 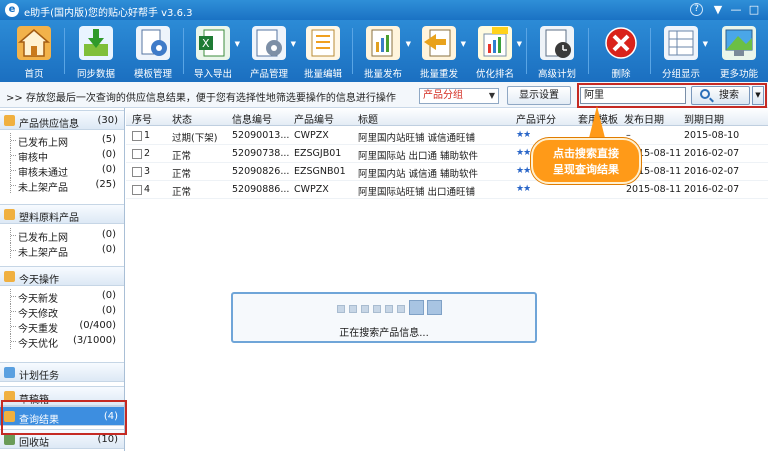 I want to click on recycle-bin-icon, so click(x=9, y=439).